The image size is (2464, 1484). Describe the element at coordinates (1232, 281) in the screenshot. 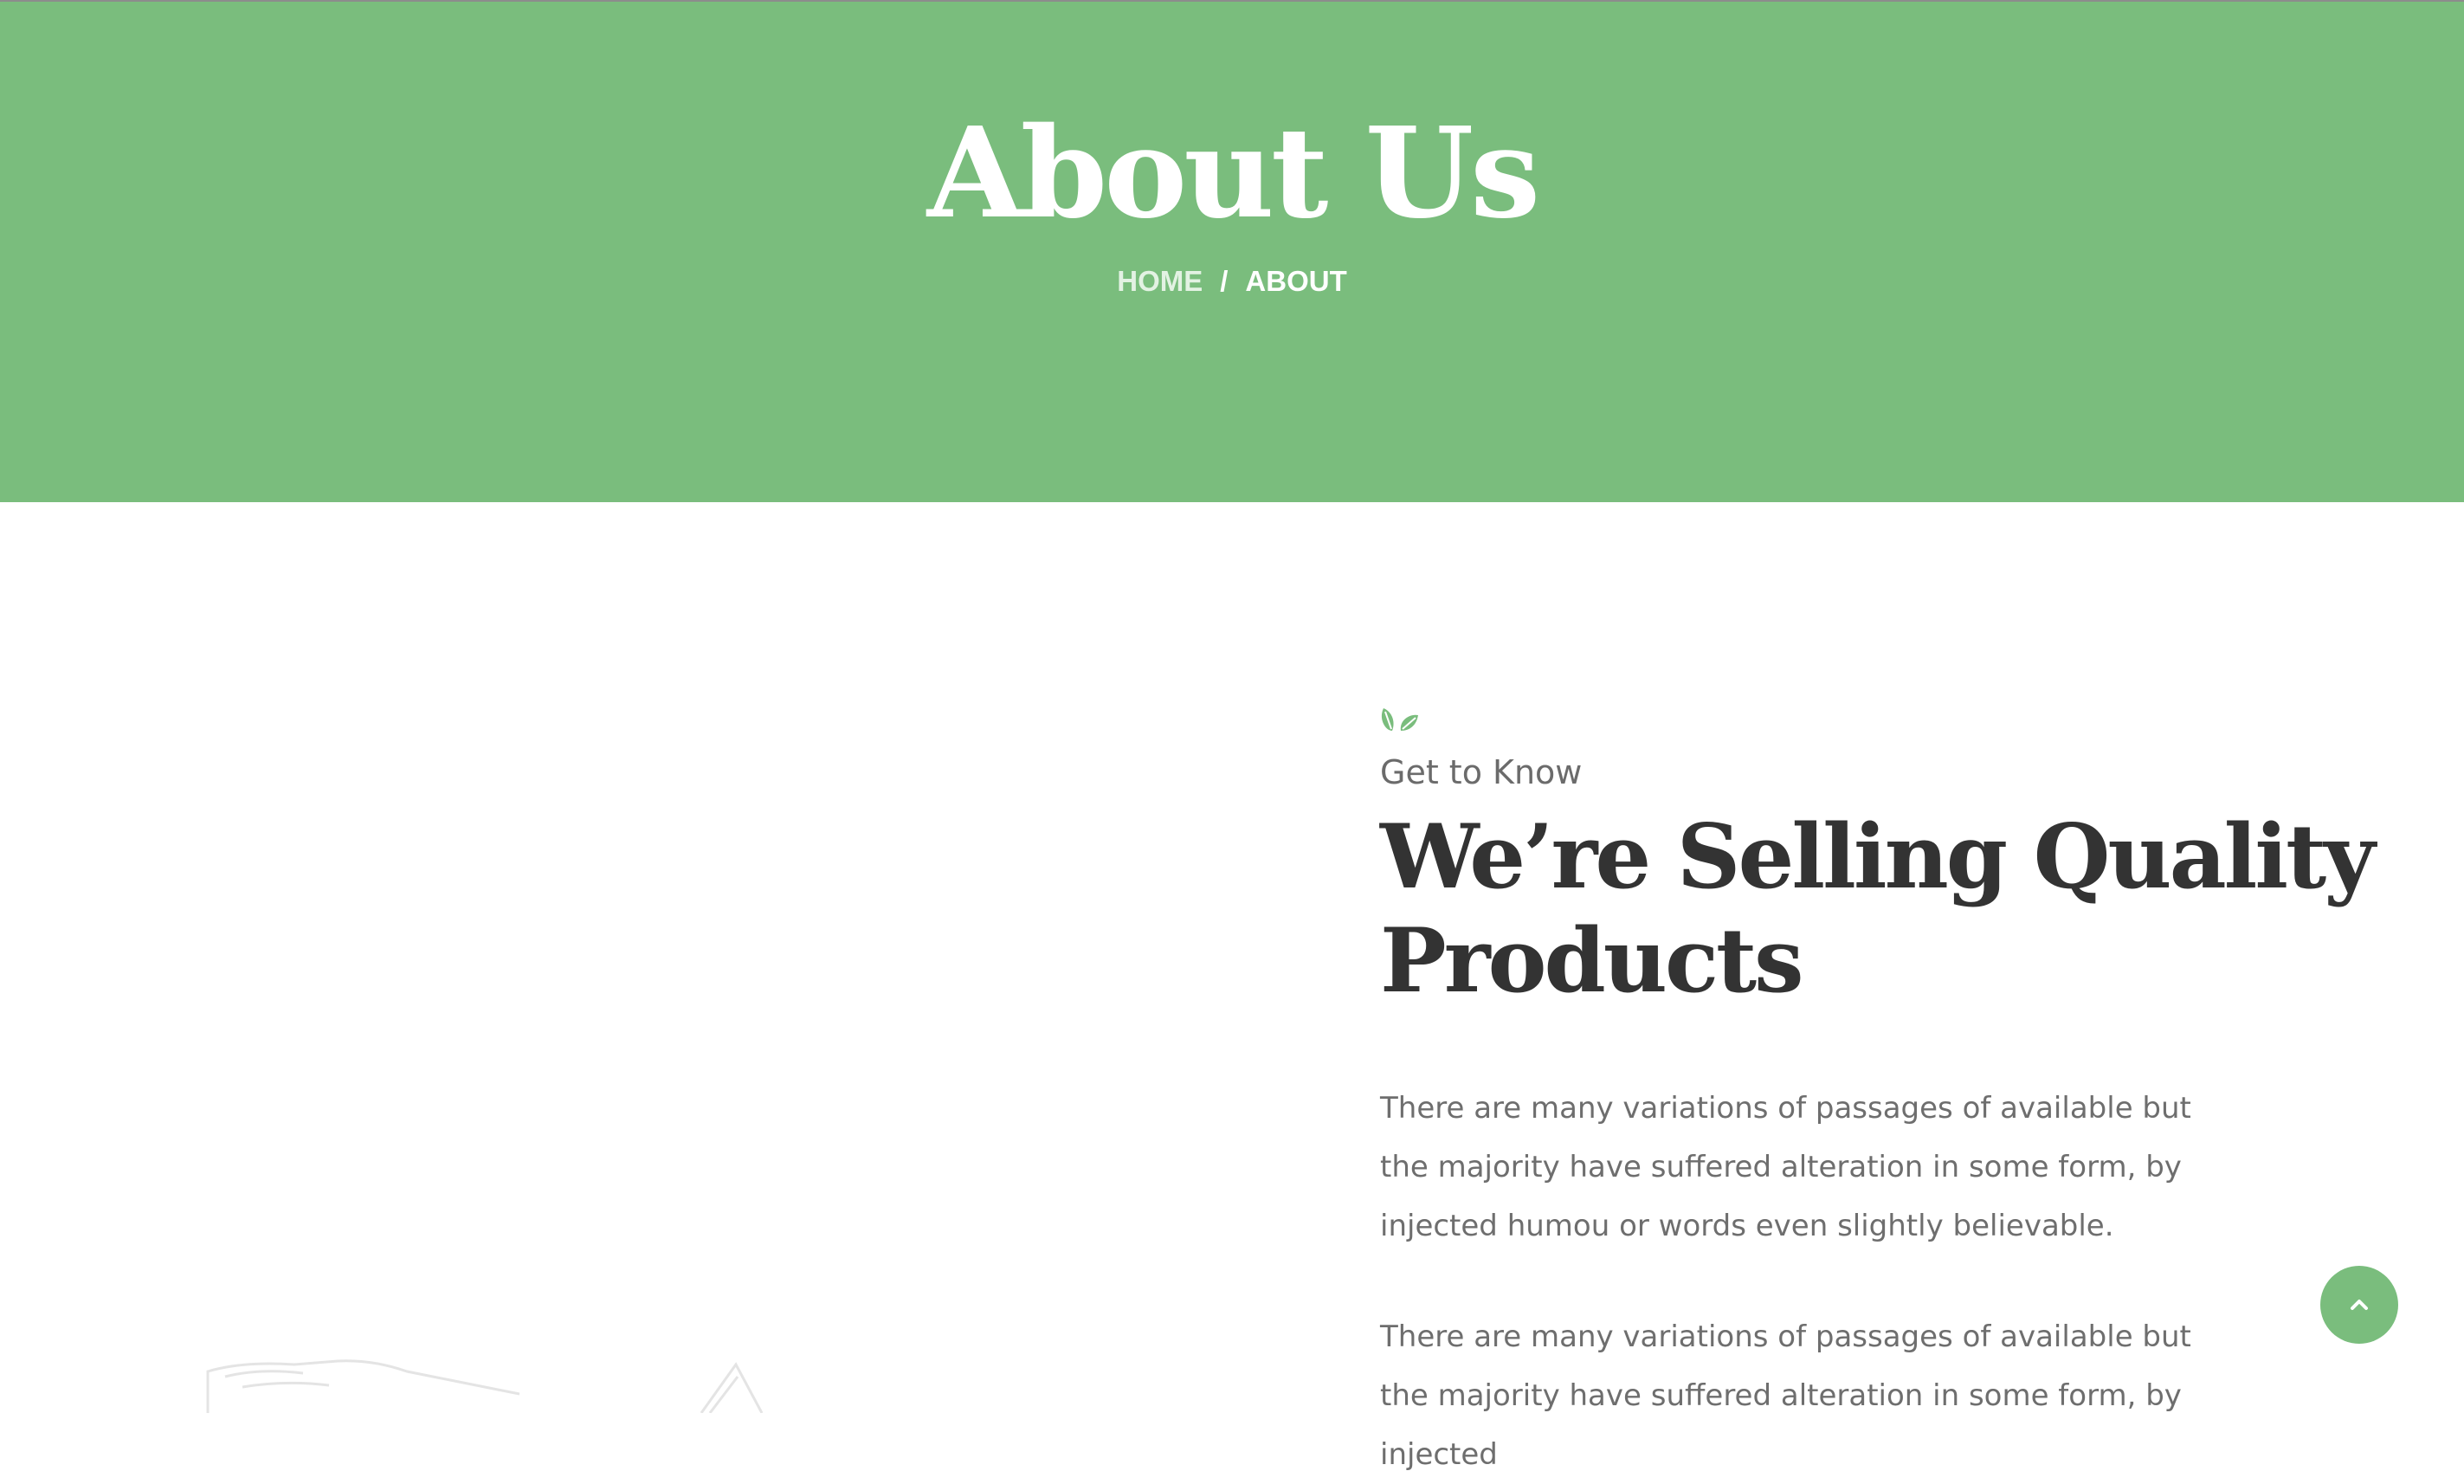

I see `breadcrumb: HOME / ABOUT` at that location.